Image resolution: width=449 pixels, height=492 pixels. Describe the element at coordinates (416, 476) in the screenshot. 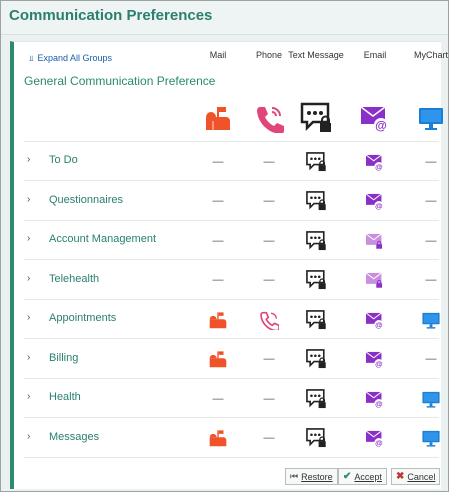

I see `cancel-button: ✖ Cancel` at that location.